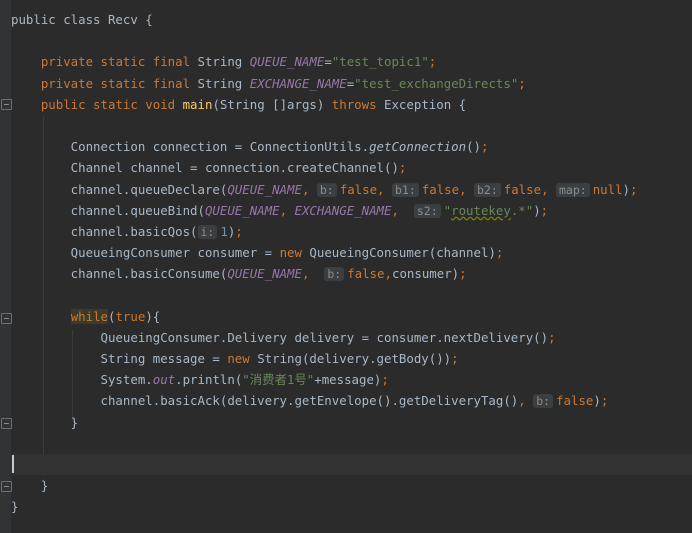 The height and width of the screenshot is (533, 692). What do you see at coordinates (358, 104) in the screenshot?
I see `code-token: throws` at bounding box center [358, 104].